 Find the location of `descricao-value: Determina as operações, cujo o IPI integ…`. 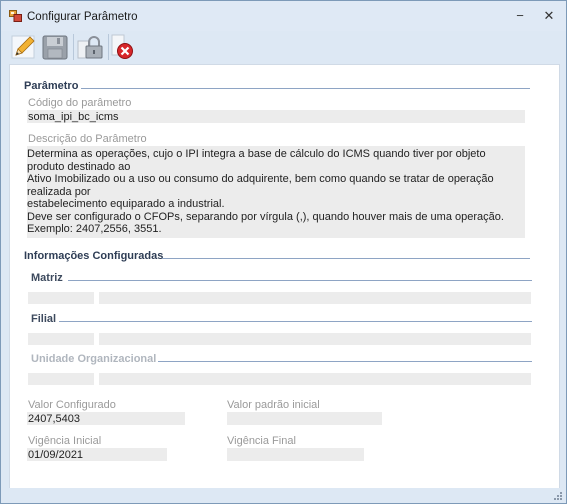

descricao-value: Determina as operações, cujo o IPI integ… is located at coordinates (265, 191).